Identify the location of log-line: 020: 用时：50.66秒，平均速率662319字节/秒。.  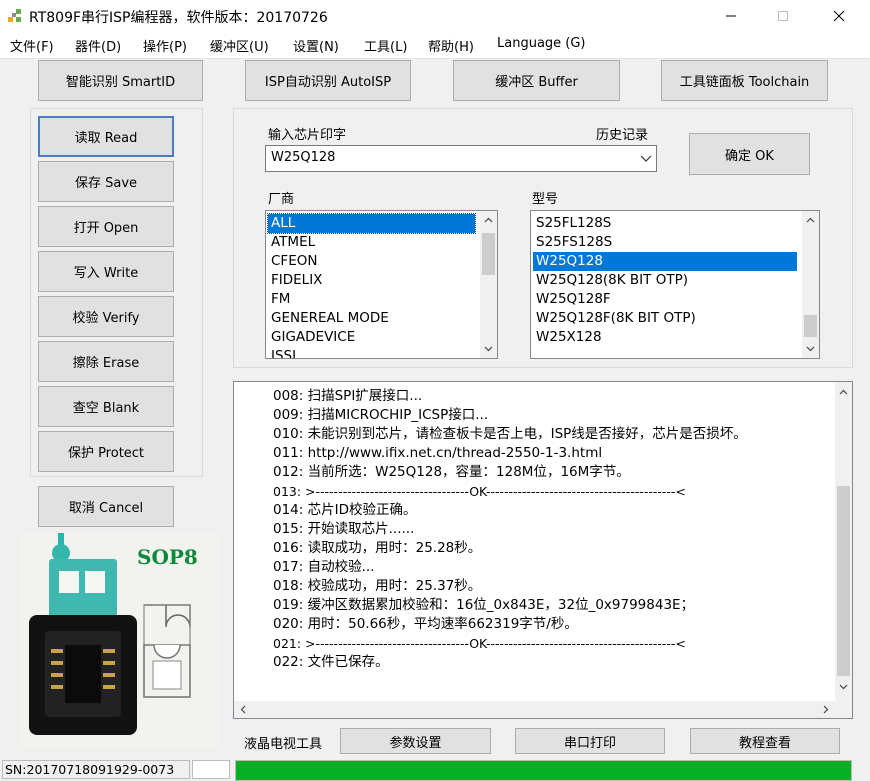
(425, 624).